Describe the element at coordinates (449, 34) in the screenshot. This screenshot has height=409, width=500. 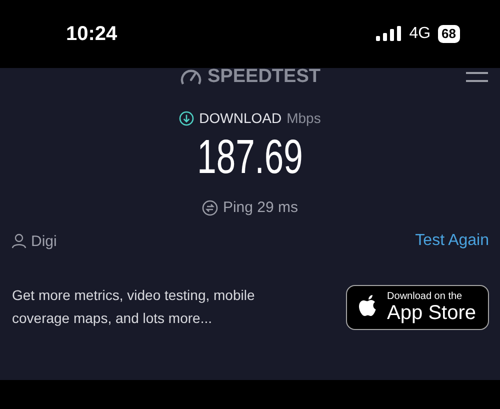
I see `battery-indicator: 68` at that location.